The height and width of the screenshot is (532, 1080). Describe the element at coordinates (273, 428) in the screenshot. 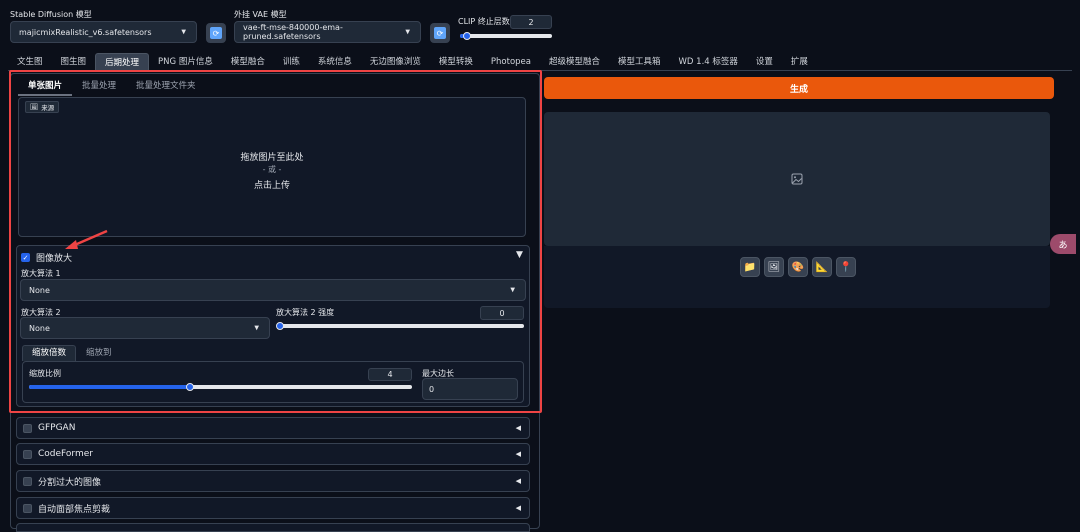

I see `gfpgan-accordion: GFPGAN ◀` at that location.